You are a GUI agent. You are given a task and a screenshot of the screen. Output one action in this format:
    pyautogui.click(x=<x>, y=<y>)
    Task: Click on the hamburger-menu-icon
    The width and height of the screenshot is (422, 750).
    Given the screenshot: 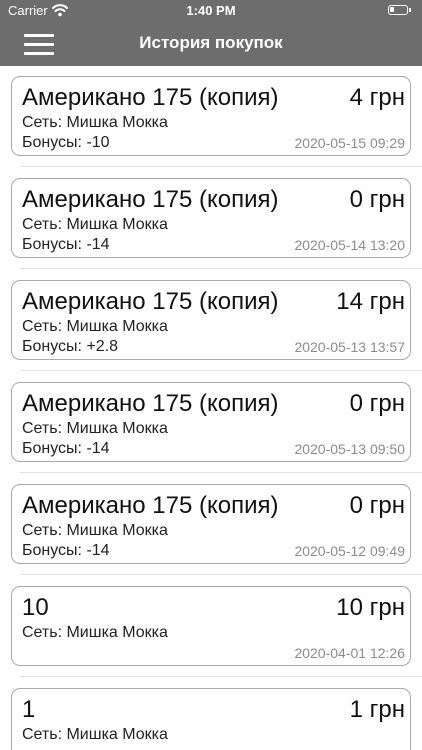 What is the action you would take?
    pyautogui.click(x=39, y=45)
    